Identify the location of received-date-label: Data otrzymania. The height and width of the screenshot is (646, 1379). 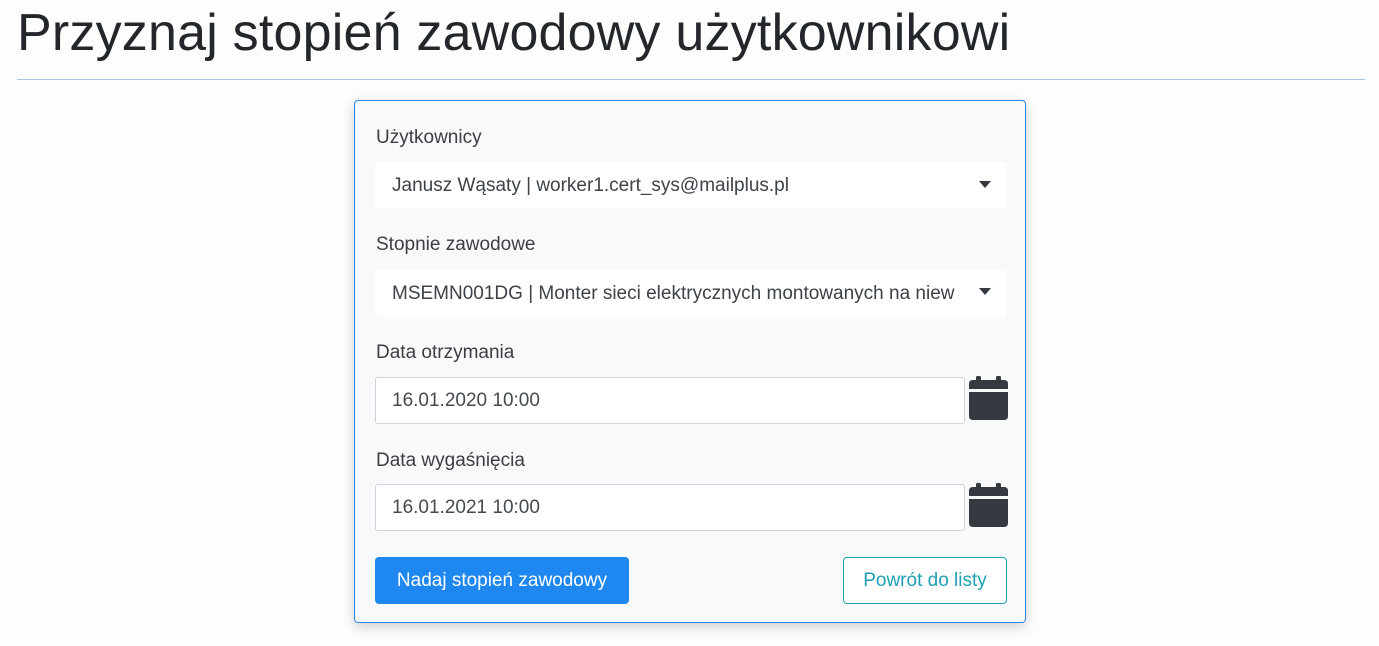
(445, 352).